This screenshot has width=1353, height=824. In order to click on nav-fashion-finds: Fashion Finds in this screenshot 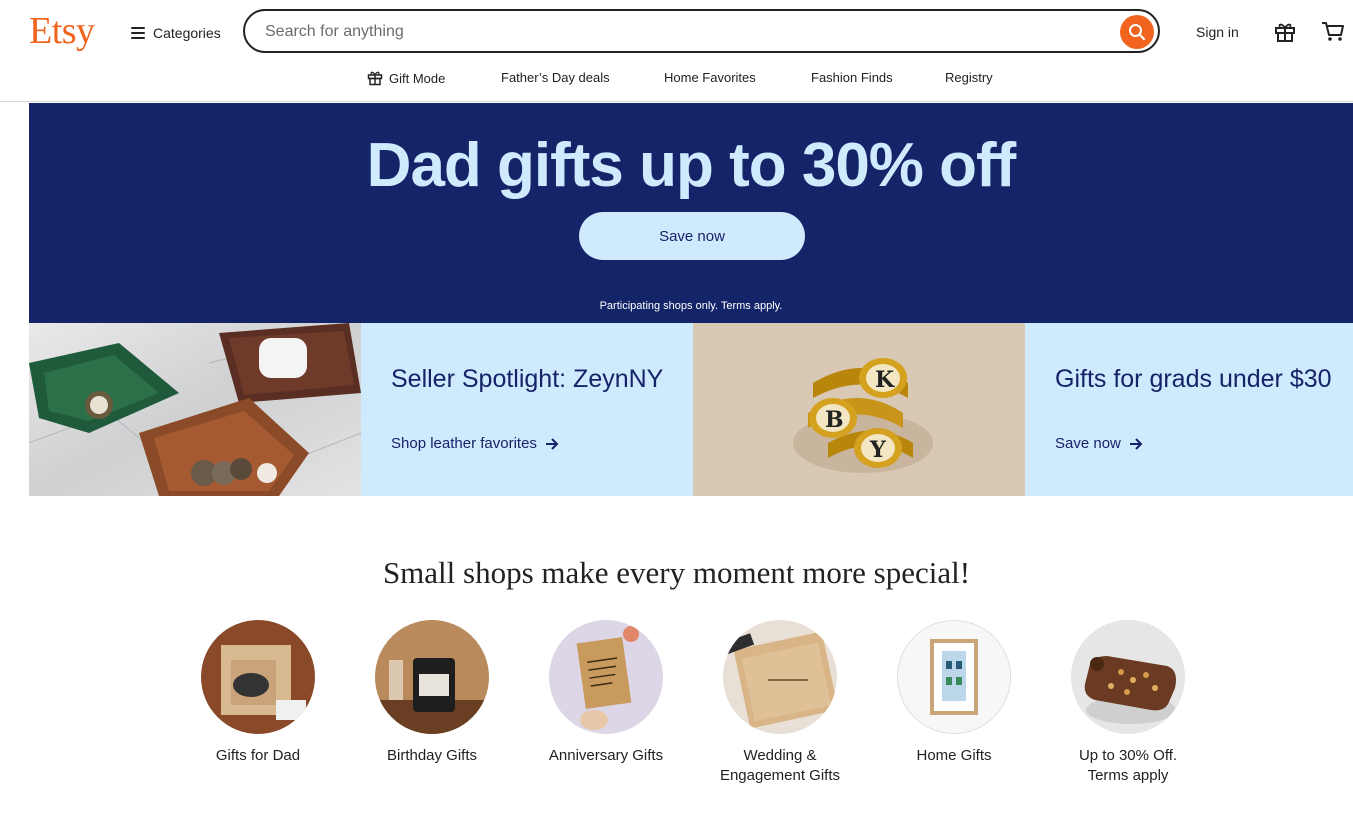, I will do `click(852, 77)`.